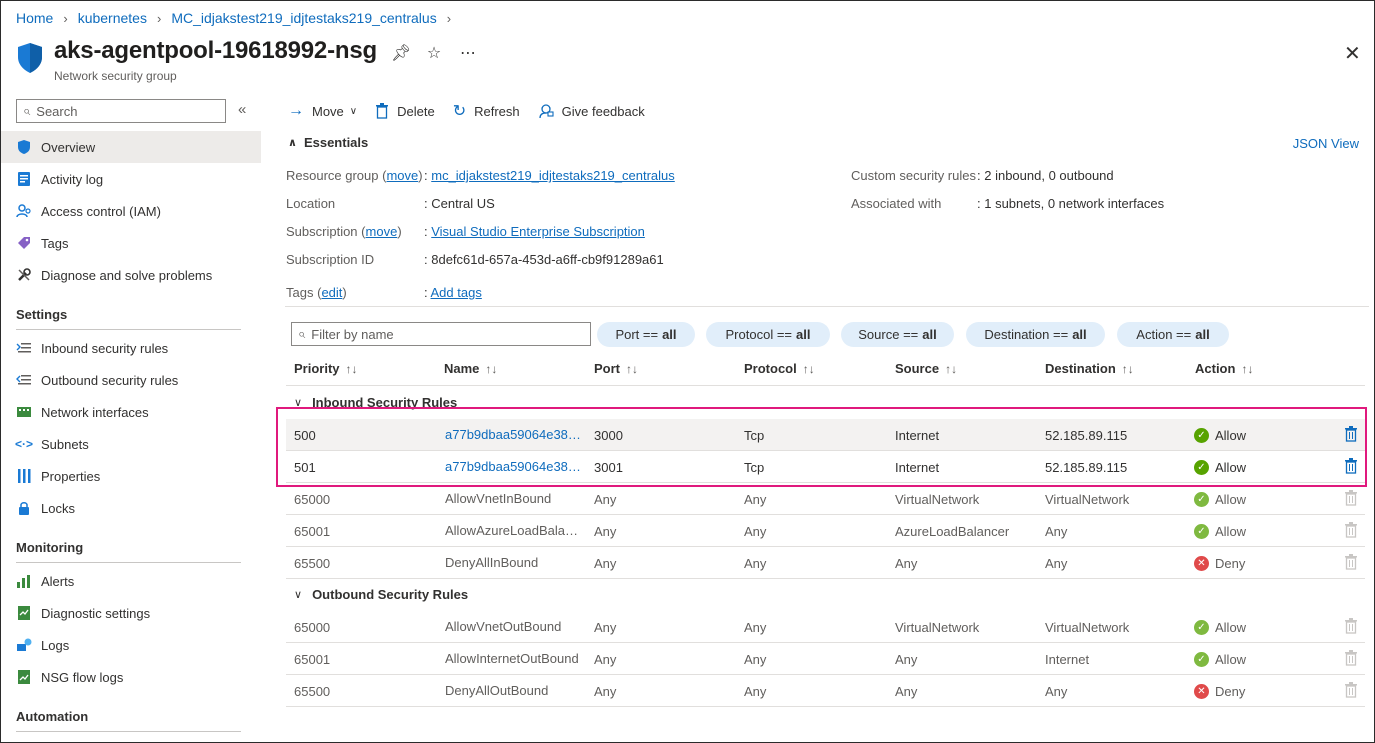 The width and height of the screenshot is (1375, 743). Describe the element at coordinates (381, 594) in the screenshot. I see `group-header: ∨ Outbound Security Rules` at that location.